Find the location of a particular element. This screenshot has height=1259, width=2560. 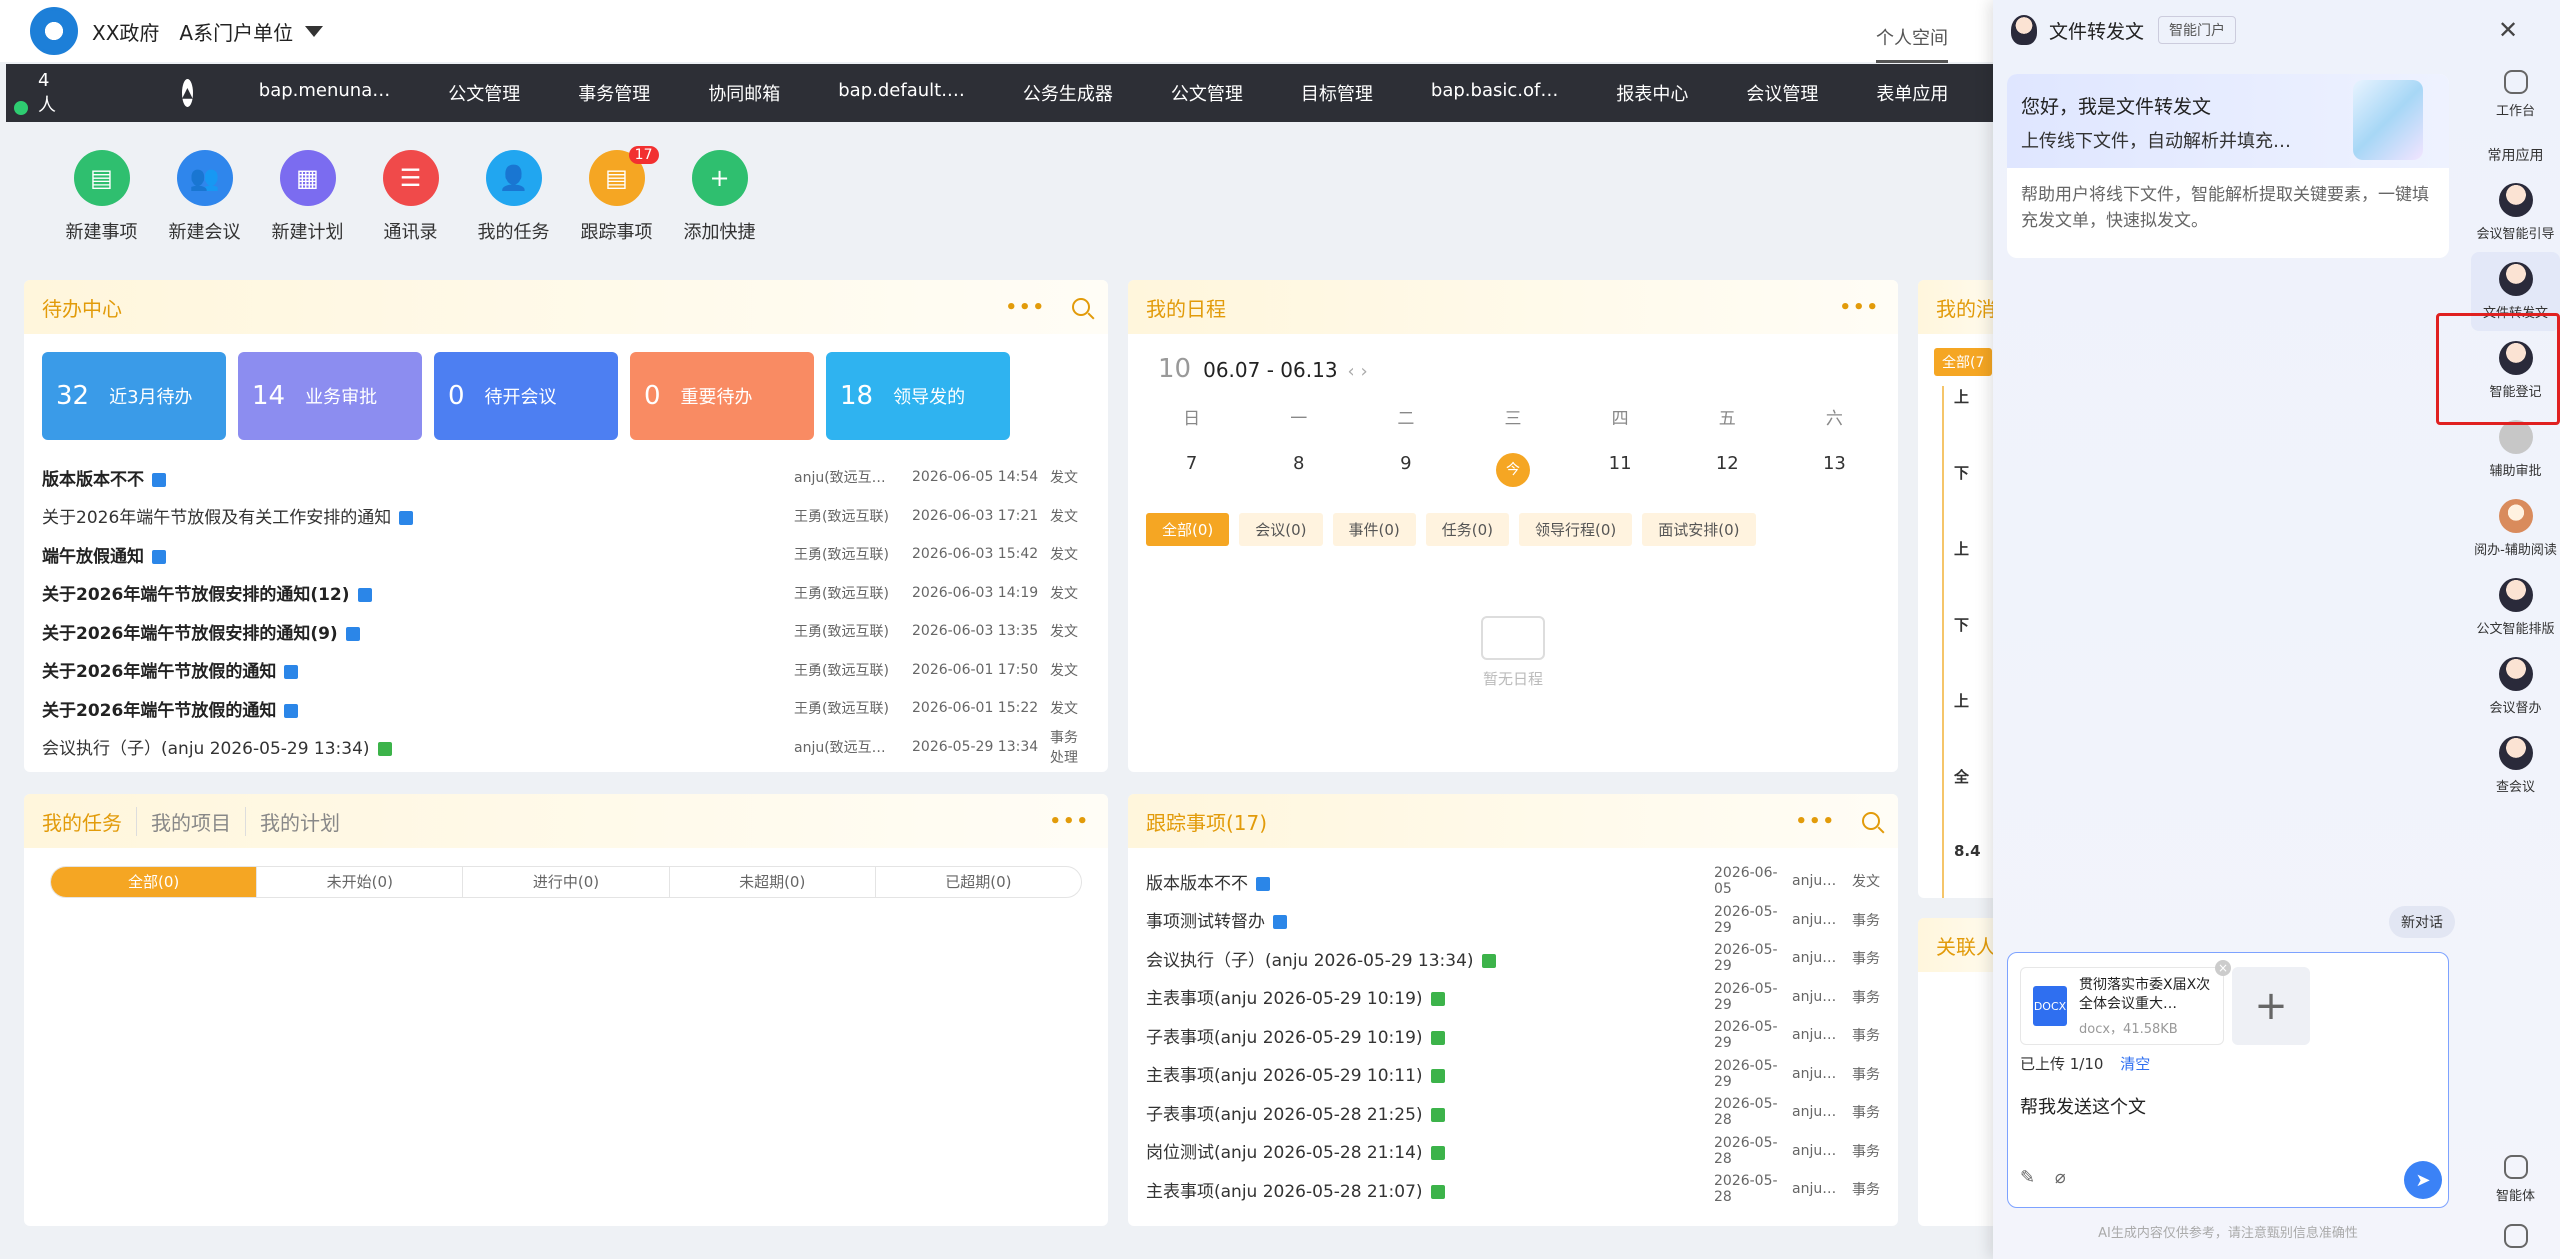

message-input: 帮我发送这个文 is located at coordinates (2083, 1106).